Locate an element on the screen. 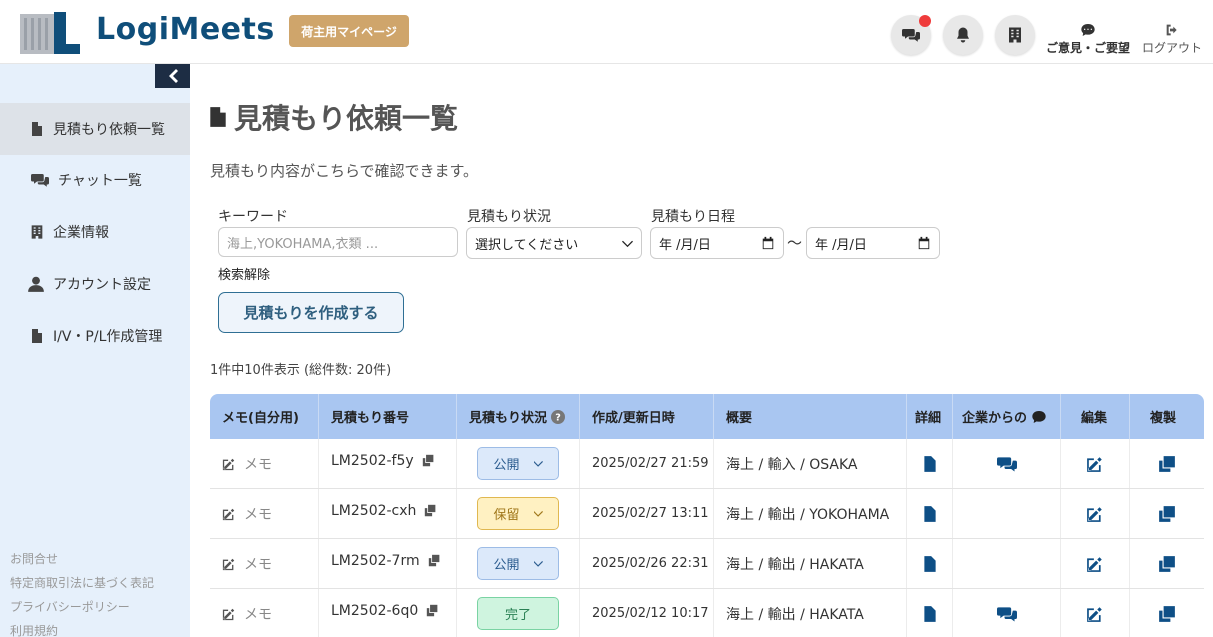  company-button is located at coordinates (1015, 35).